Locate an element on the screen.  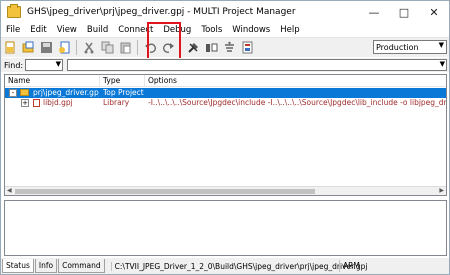
menu-edit: Edit is located at coordinates (38, 30).